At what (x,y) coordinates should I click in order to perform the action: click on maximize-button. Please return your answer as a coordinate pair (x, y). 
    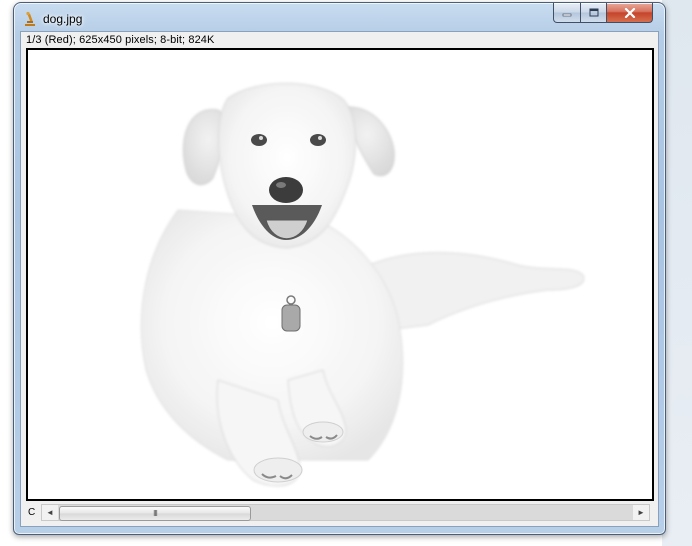
    Looking at the image, I should click on (594, 13).